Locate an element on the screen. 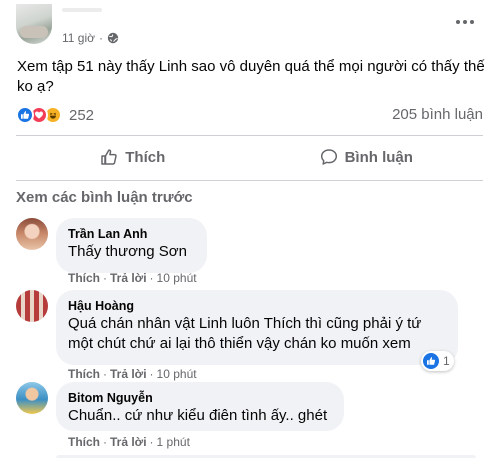  globe-icon is located at coordinates (113, 38).